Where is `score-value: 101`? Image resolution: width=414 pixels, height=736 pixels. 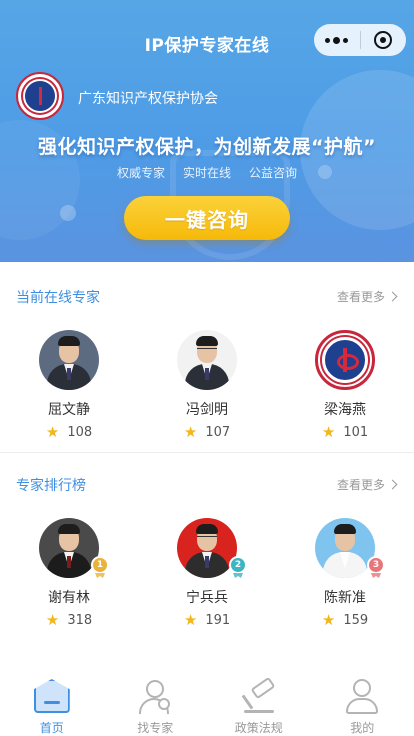
score-value: 101 is located at coordinates (356, 432).